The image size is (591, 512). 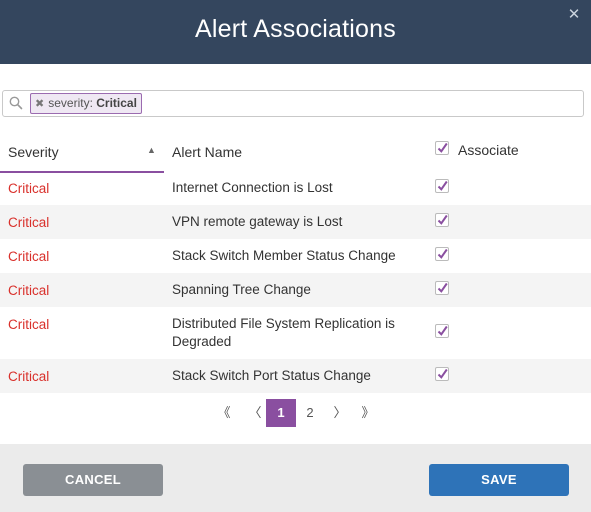 I want to click on next-page-button: 〉, so click(x=340, y=413).